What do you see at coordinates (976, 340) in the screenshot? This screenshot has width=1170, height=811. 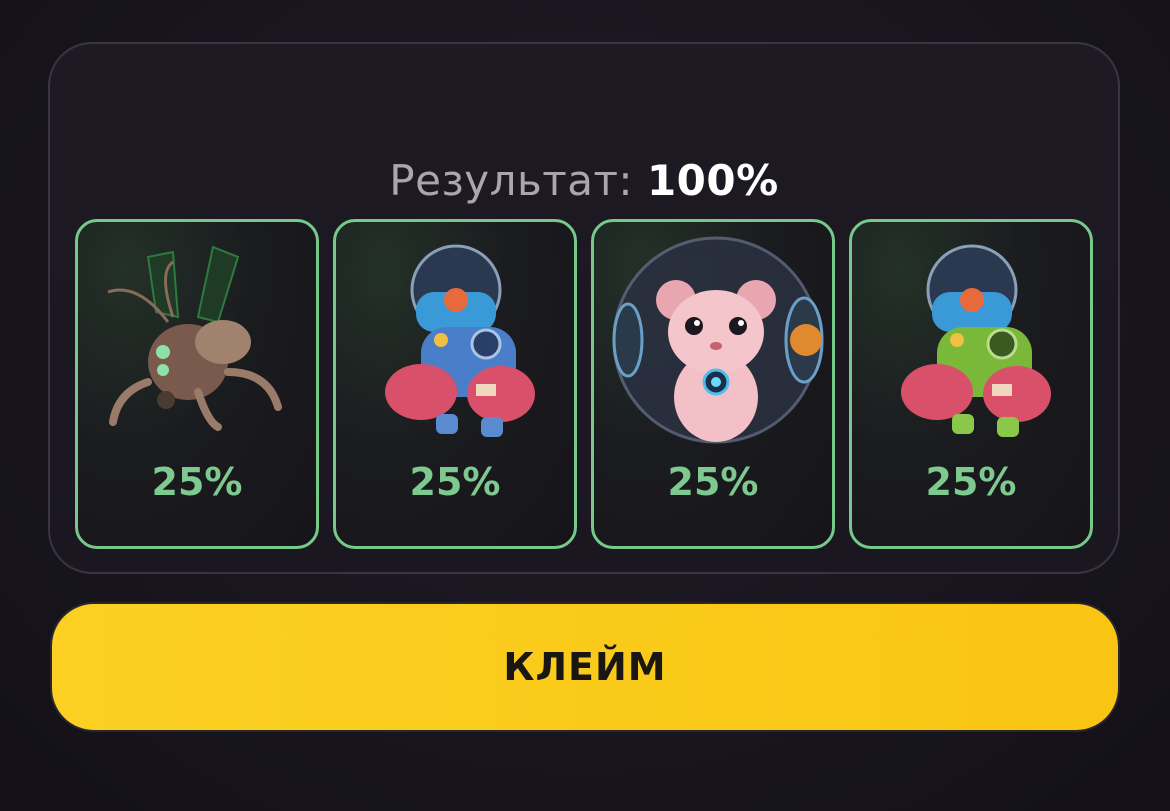 I see `fishbowl-mech-green-icon` at bounding box center [976, 340].